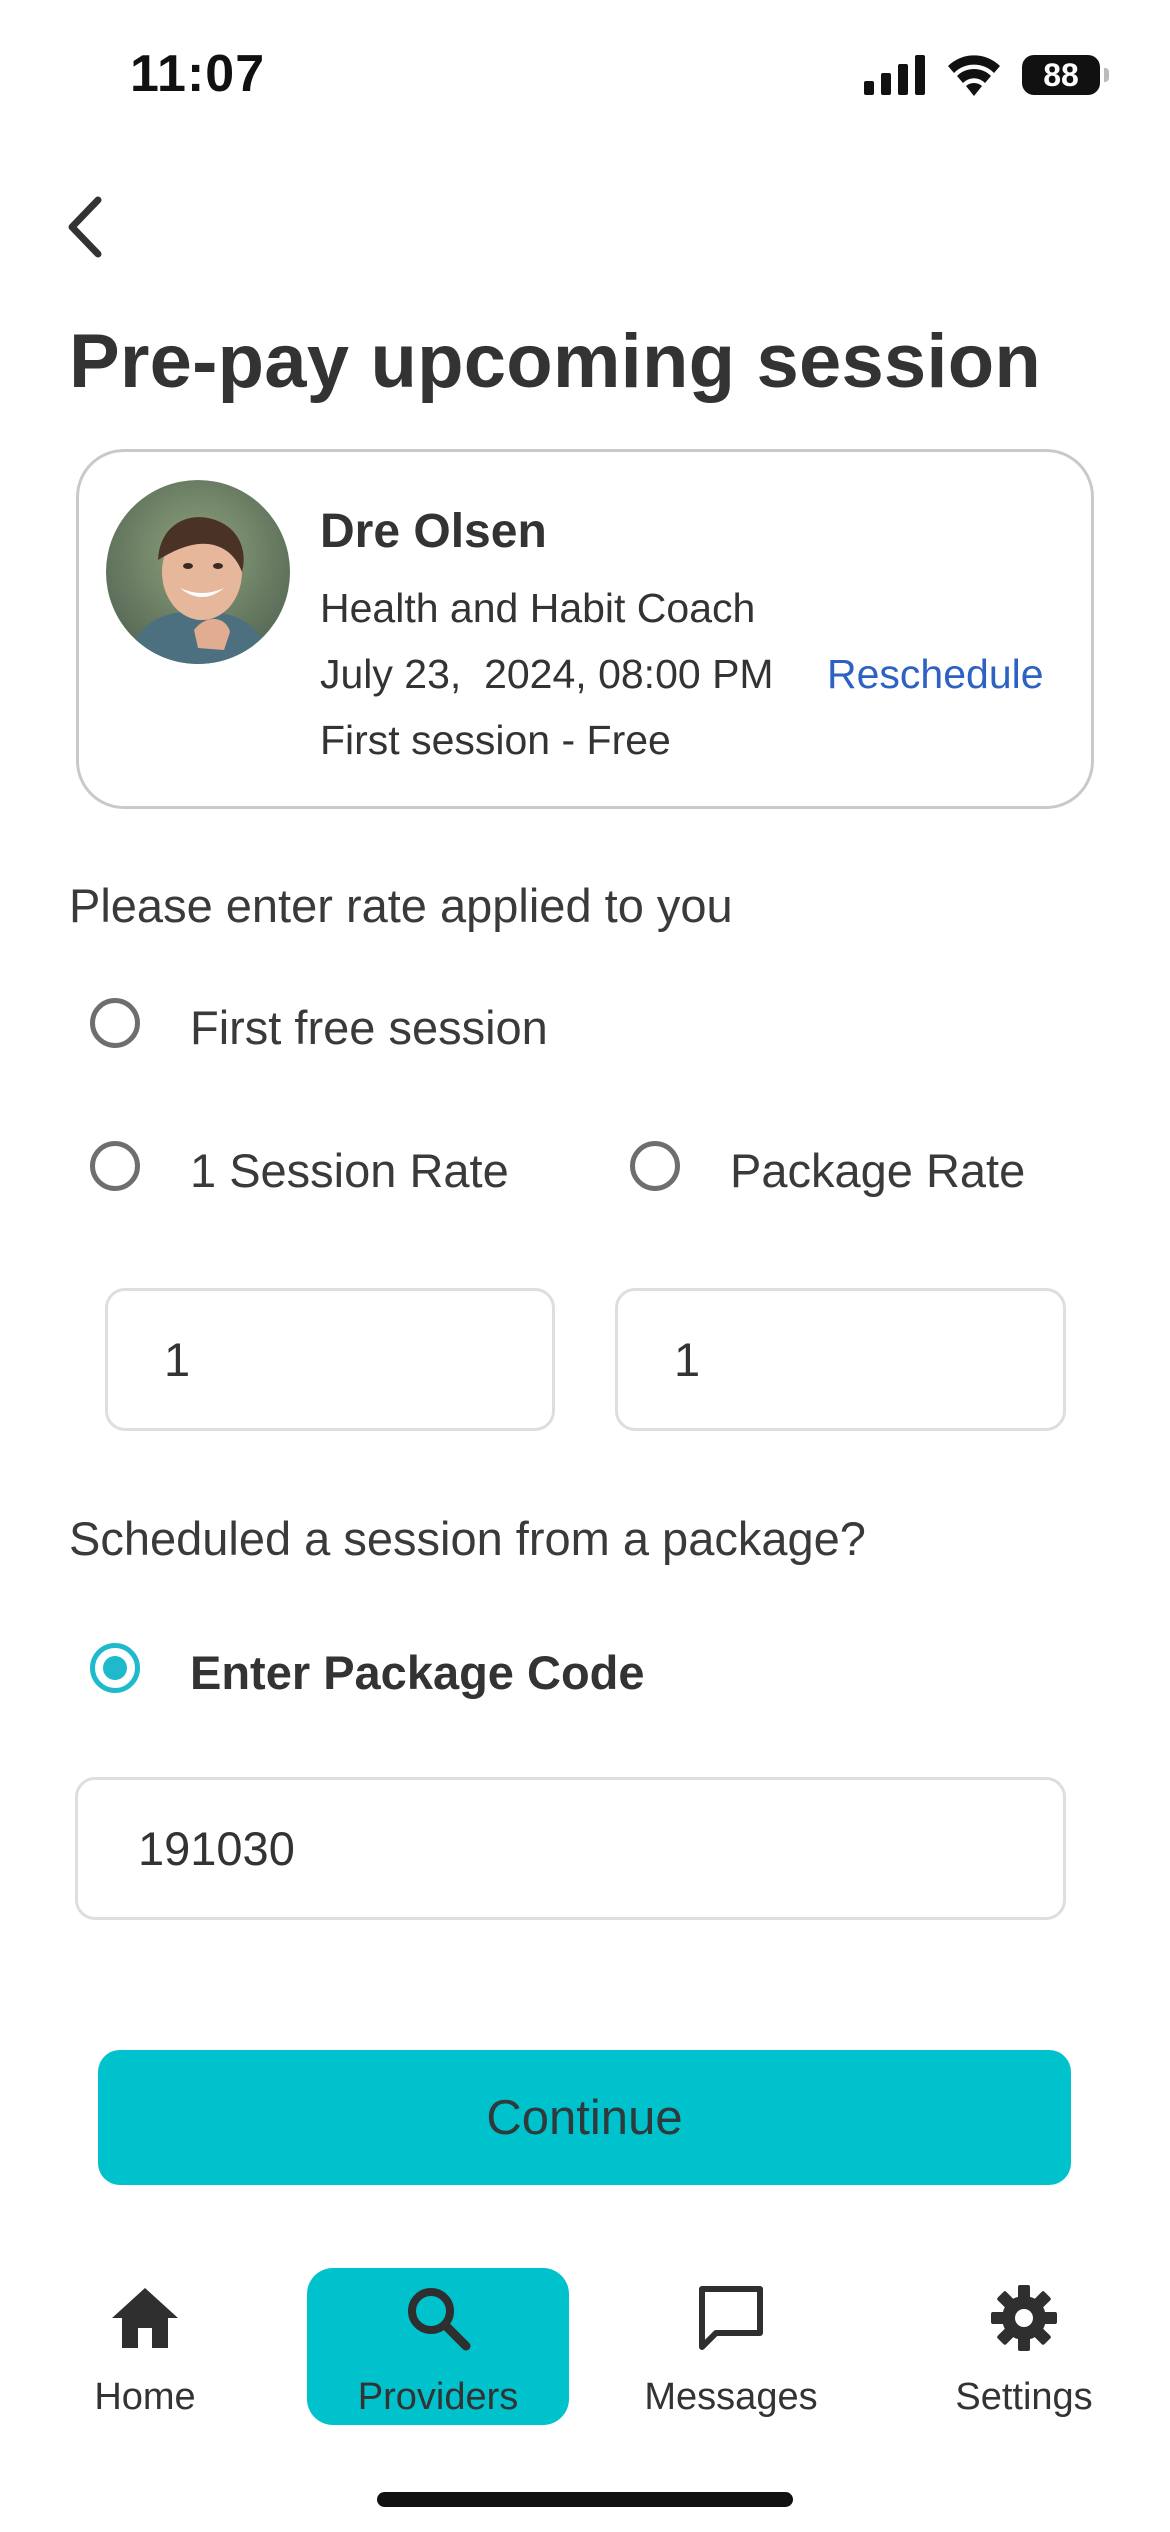 The height and width of the screenshot is (2532, 1170). What do you see at coordinates (555, 361) in the screenshot?
I see `page-title: Pre-pay upcoming session` at bounding box center [555, 361].